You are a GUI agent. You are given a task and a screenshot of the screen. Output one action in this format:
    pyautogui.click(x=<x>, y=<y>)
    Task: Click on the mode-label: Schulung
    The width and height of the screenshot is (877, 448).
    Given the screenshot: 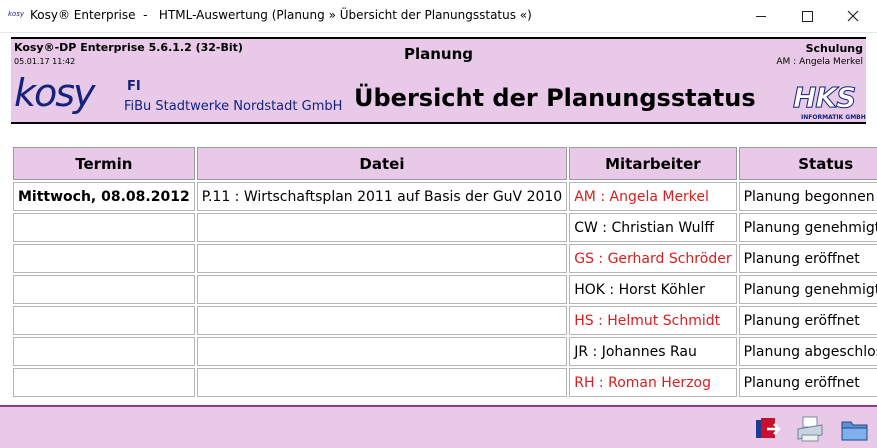 What is the action you would take?
    pyautogui.click(x=834, y=48)
    